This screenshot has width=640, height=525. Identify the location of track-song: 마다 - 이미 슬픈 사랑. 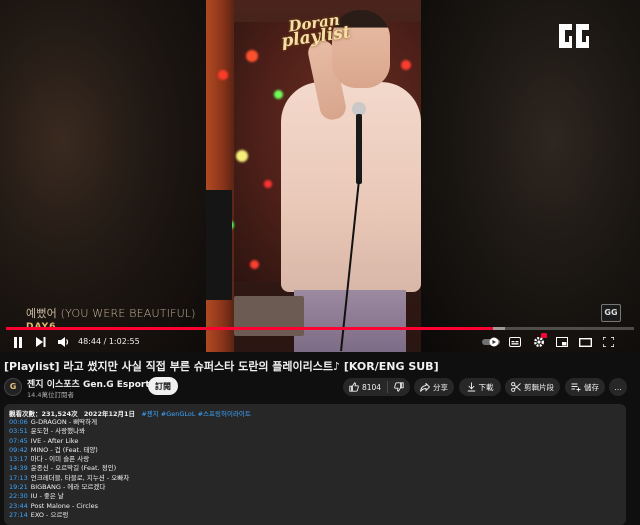
(60, 459).